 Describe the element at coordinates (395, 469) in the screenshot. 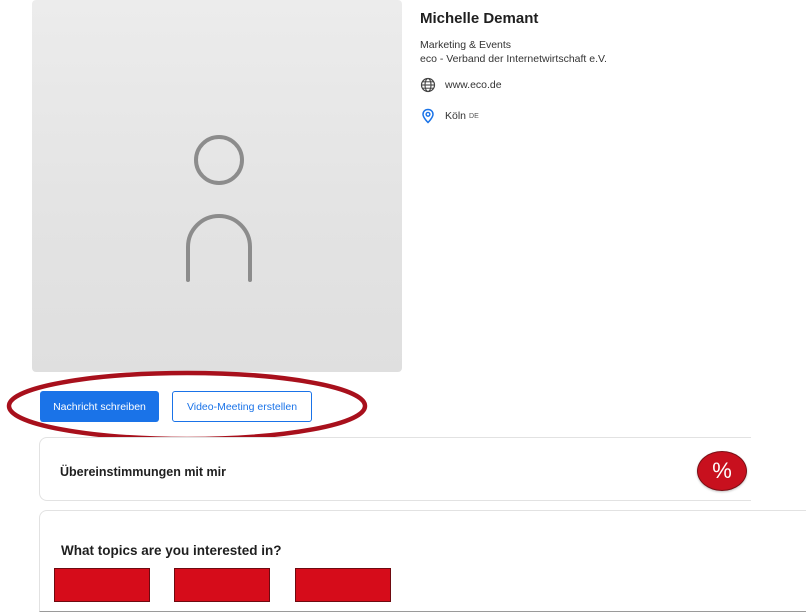

I see `matches-card: Übereinstimmungen mit mir %` at that location.